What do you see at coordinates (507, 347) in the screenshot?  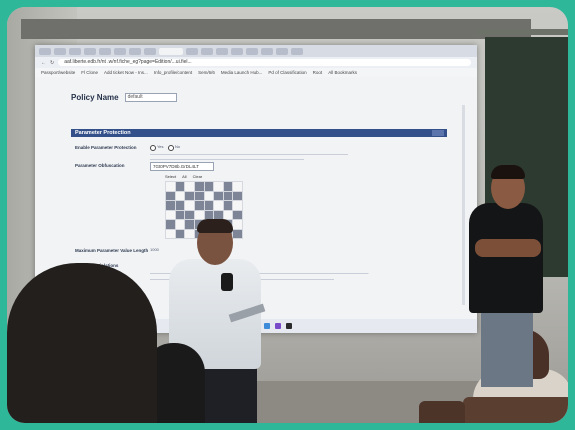 I see `presenter-two-legs` at bounding box center [507, 347].